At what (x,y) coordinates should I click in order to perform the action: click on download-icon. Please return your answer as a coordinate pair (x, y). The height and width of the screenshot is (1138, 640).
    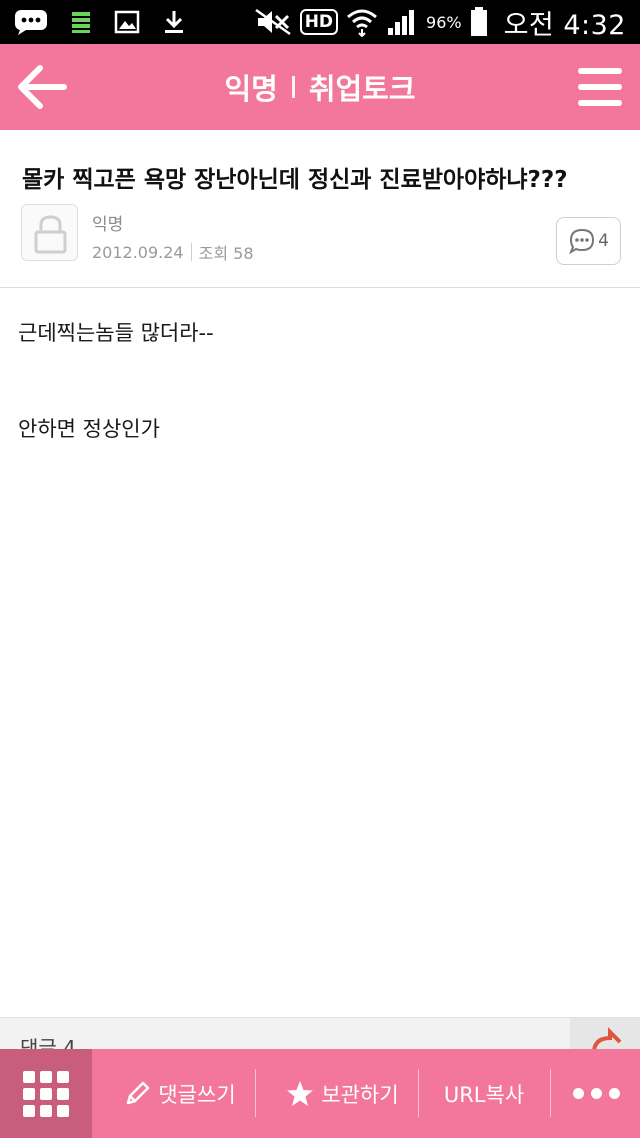
    Looking at the image, I should click on (174, 22).